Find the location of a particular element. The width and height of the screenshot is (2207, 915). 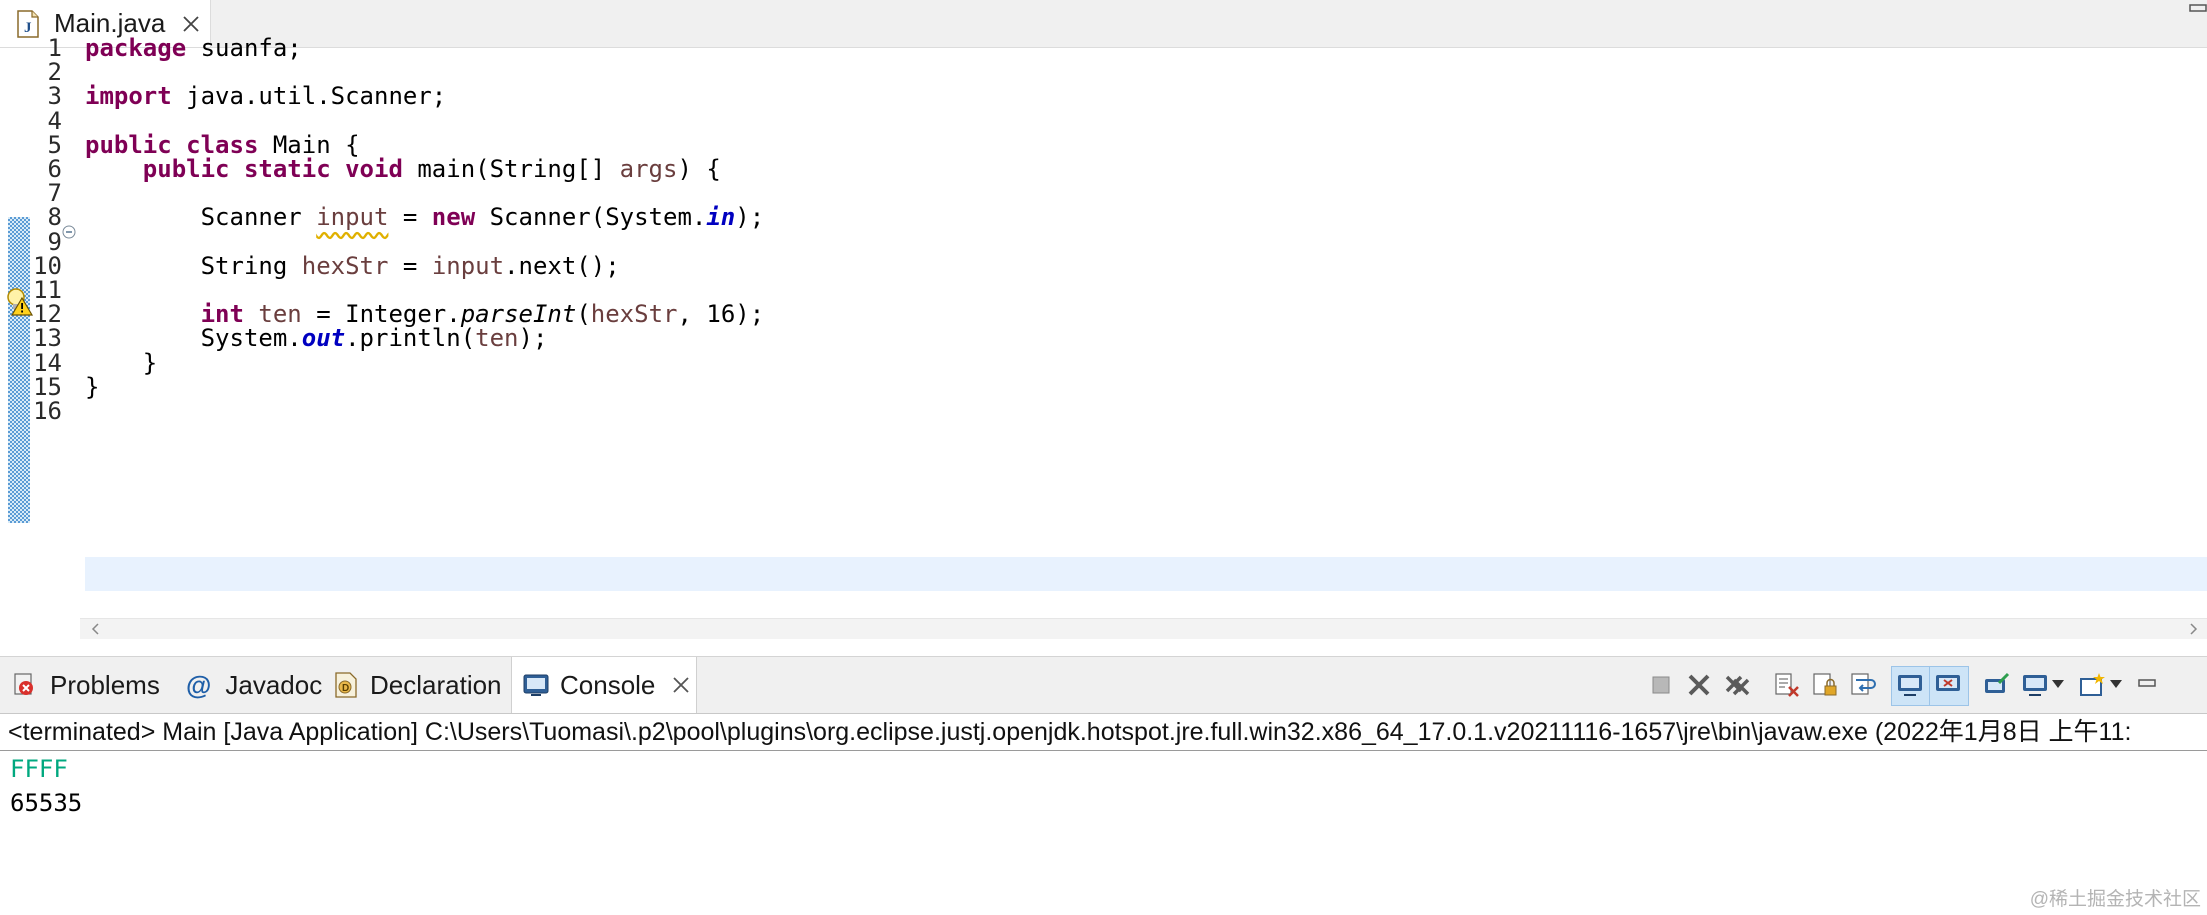

console-header-divider is located at coordinates (1103, 750).